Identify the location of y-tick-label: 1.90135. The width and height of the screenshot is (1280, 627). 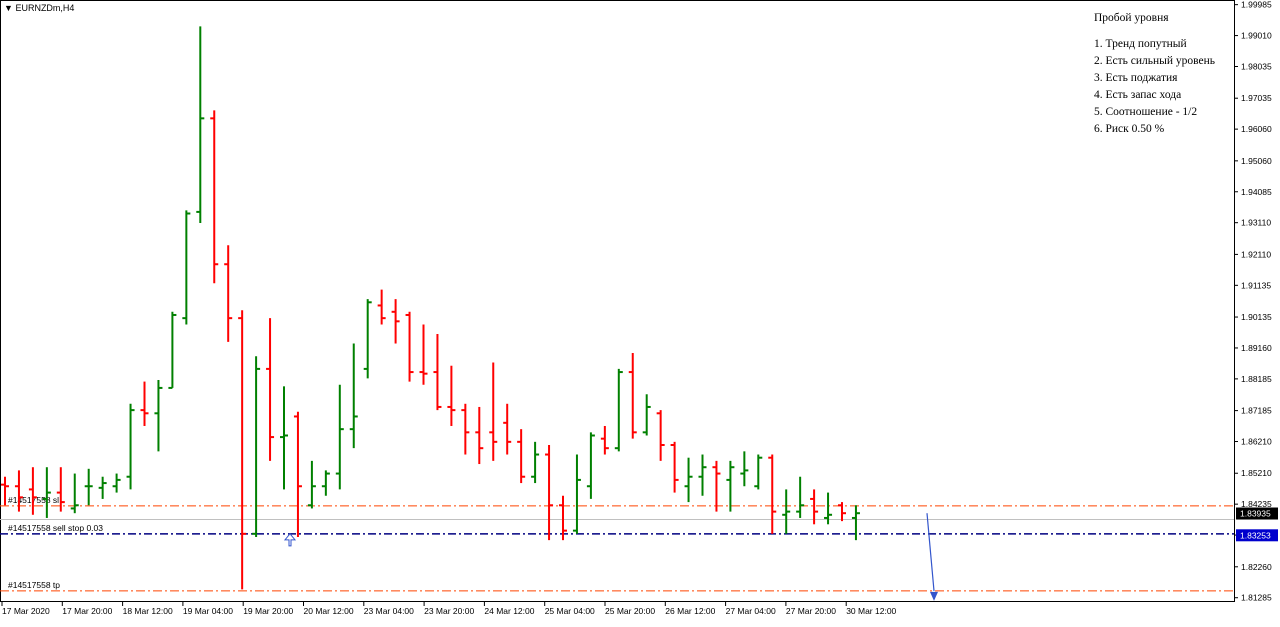
(1256, 317).